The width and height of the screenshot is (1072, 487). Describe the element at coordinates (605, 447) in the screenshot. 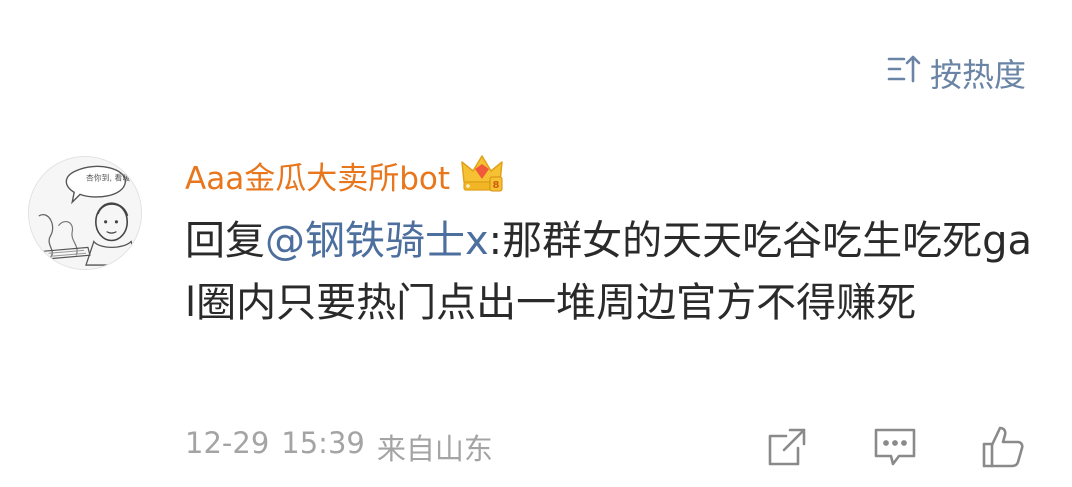

I see `comment-footer: 12-29 15:39 来自山东` at that location.